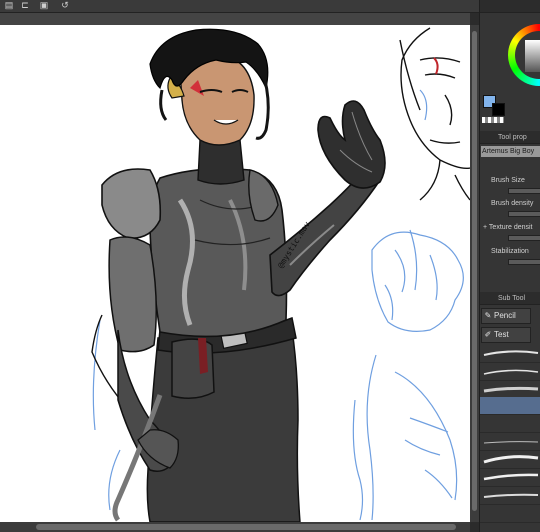 The height and width of the screenshot is (532, 540). I want to click on brush-size-label: Brush Size, so click(508, 180).